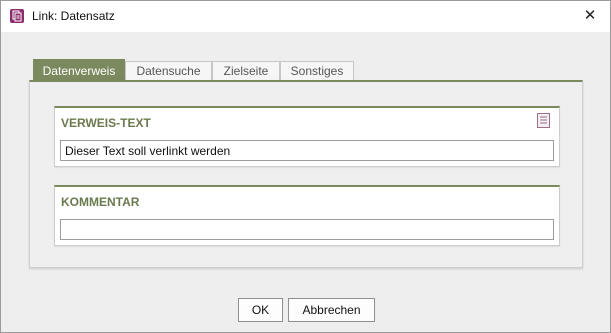 Image resolution: width=611 pixels, height=333 pixels. I want to click on tab-datenverweis: Datenverweis, so click(79, 70).